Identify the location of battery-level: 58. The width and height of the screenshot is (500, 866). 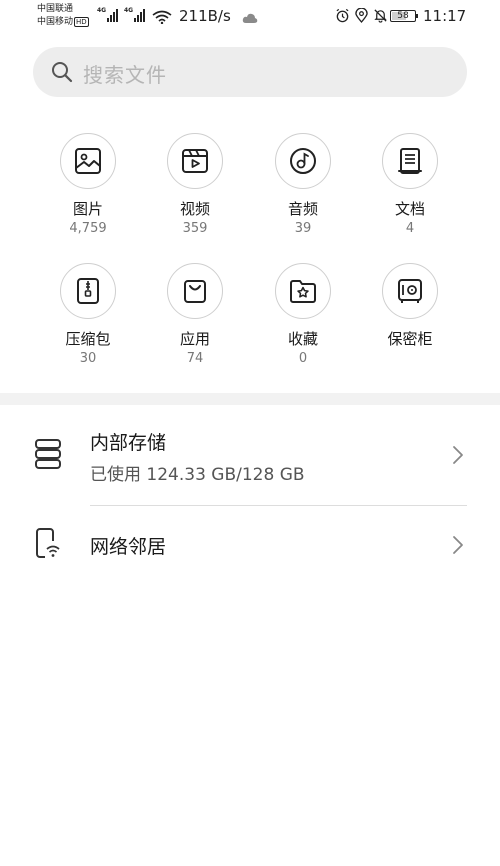
(403, 16).